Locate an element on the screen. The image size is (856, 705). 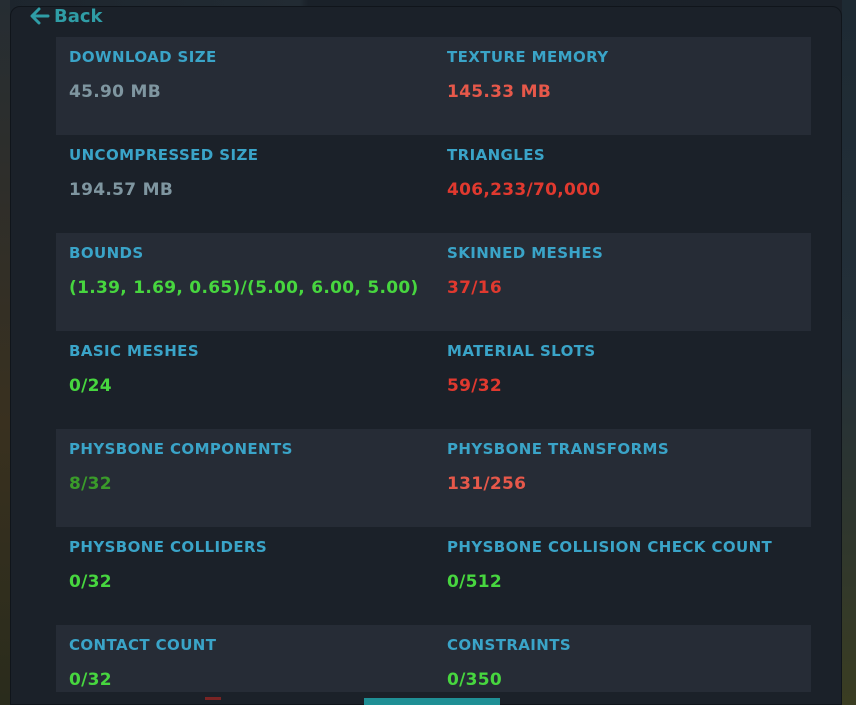
stat-label: MATERIAL SLOTS is located at coordinates (521, 351).